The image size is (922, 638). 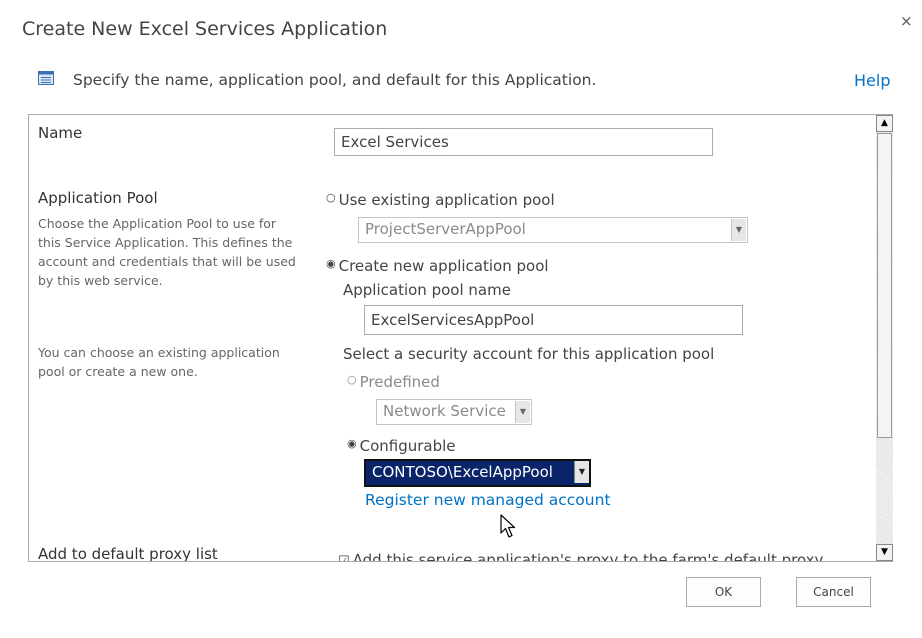 I want to click on existing-pool-select: ProjectServerAppPool ▼, so click(x=553, y=230).